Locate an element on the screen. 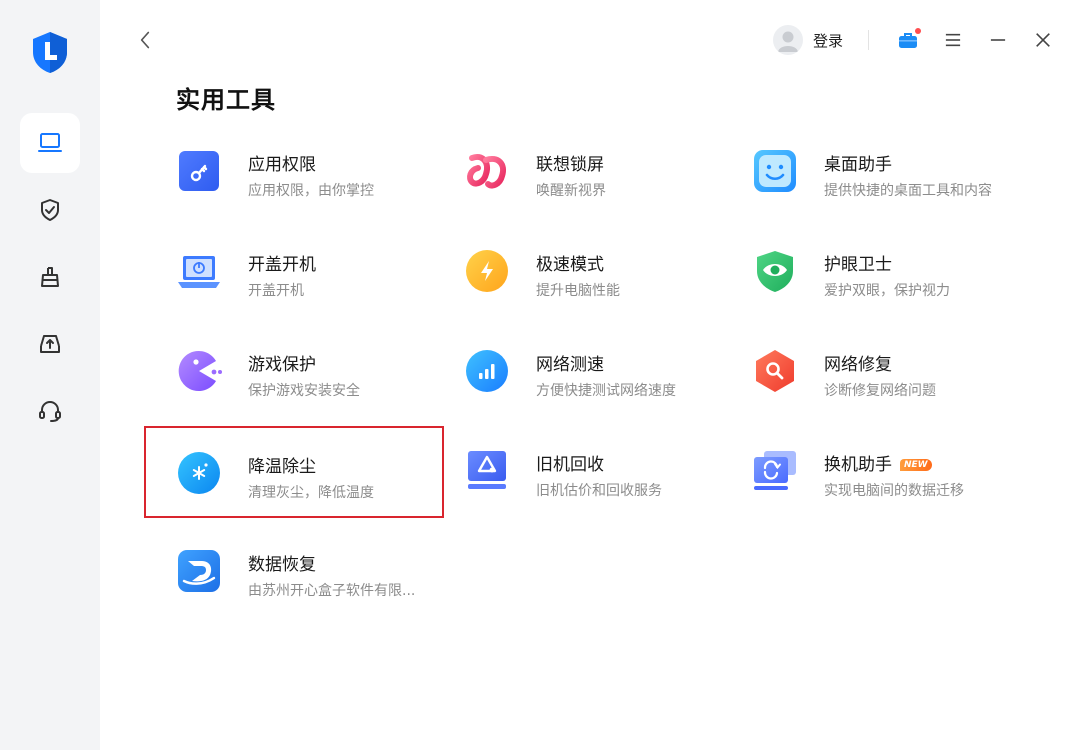  tool-lid-open-boot: 开盖开机 开盖开机 is located at coordinates (294, 270).